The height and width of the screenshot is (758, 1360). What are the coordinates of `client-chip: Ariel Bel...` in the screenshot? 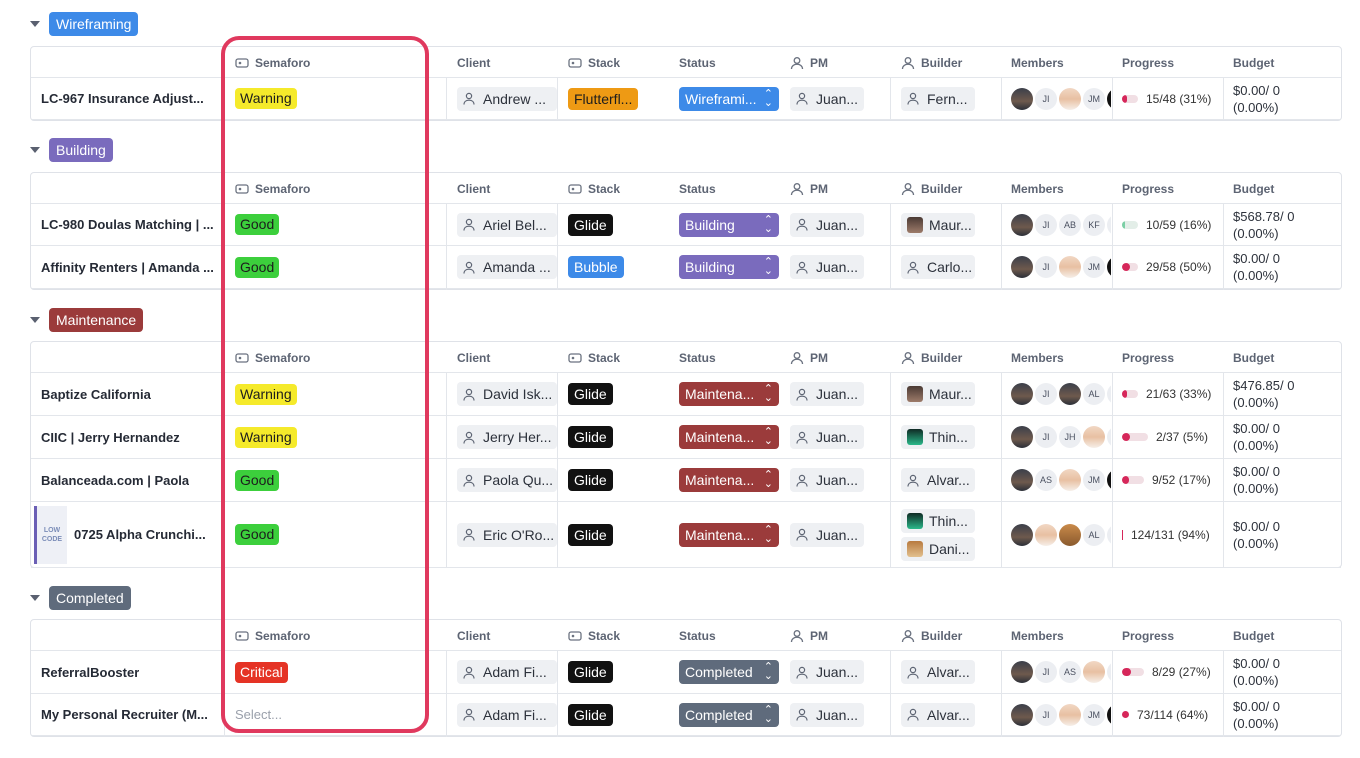 It's located at (507, 224).